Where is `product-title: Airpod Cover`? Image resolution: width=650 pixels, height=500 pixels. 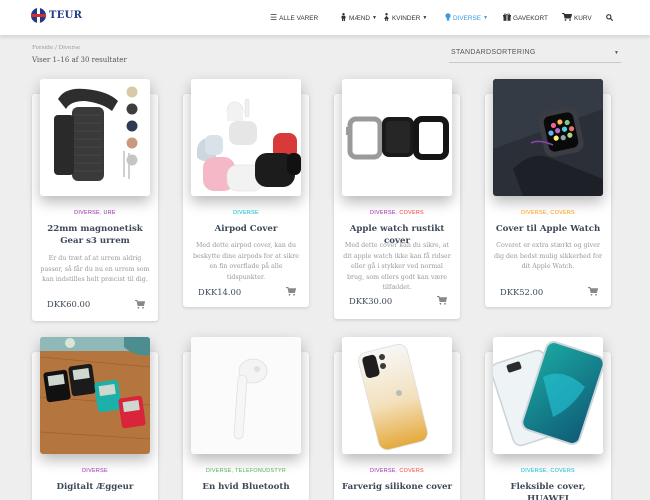 product-title: Airpod Cover is located at coordinates (246, 229).